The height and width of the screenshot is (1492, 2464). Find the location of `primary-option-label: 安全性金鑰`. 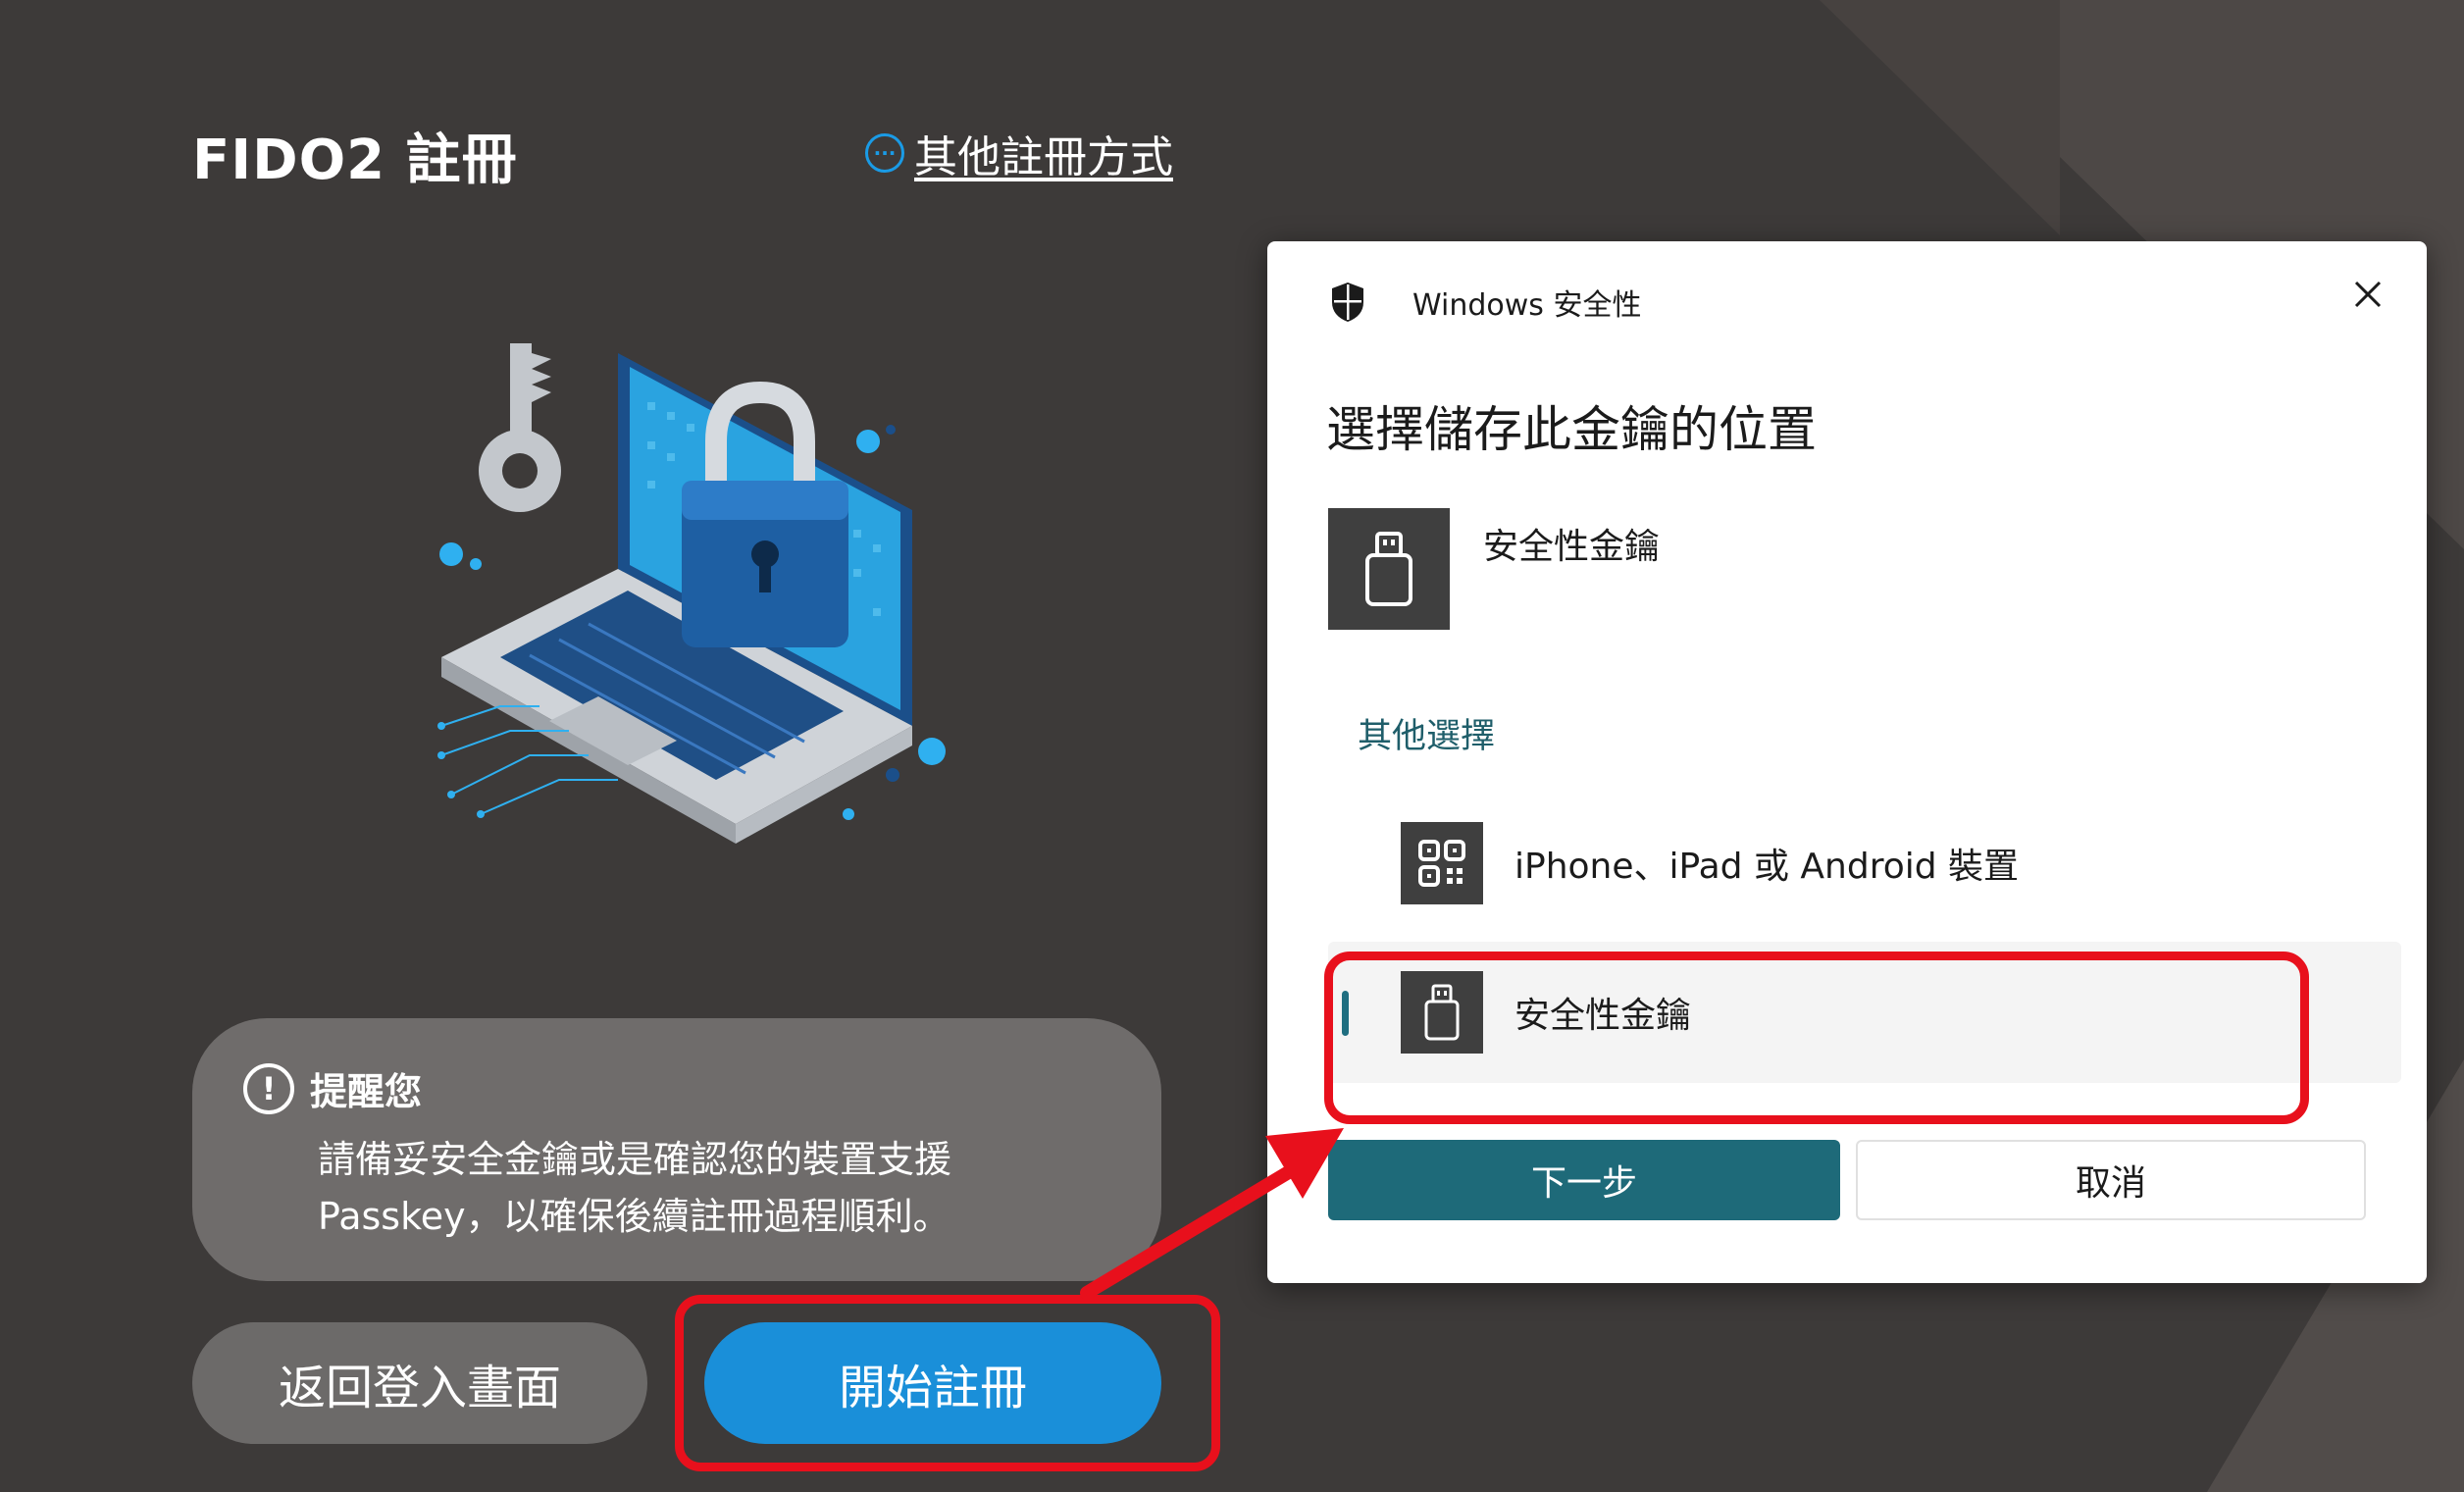

primary-option-label: 安全性金鑰 is located at coordinates (1572, 547).